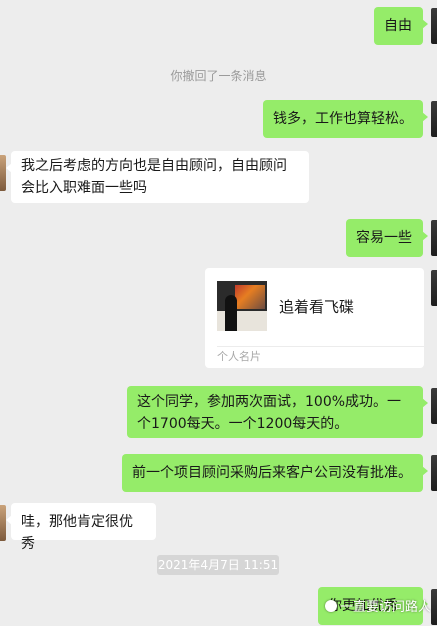 This screenshot has height=626, width=437. What do you see at coordinates (314, 318) in the screenshot?
I see `contact-card: 追着看飞碟 个人名片` at bounding box center [314, 318].